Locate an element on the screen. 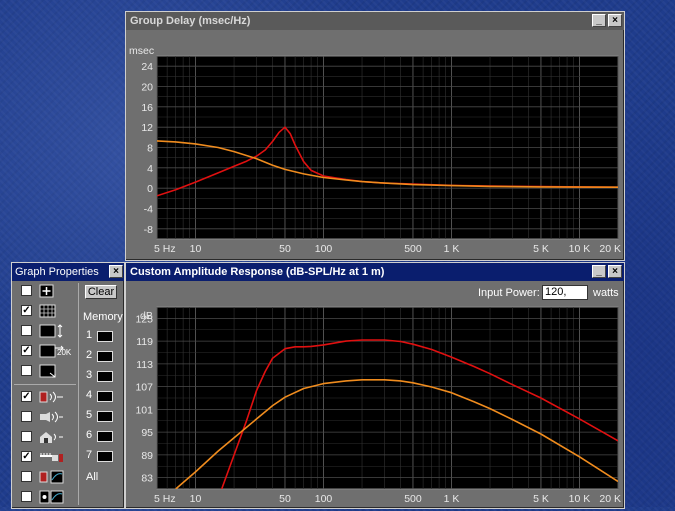  export-icon is located at coordinates (51, 371).